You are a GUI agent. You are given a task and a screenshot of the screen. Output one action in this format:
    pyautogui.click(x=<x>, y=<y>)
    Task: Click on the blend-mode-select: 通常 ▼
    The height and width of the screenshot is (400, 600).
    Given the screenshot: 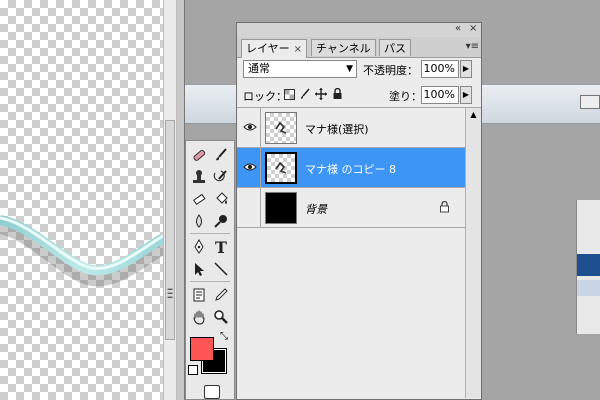 What is the action you would take?
    pyautogui.click(x=300, y=69)
    